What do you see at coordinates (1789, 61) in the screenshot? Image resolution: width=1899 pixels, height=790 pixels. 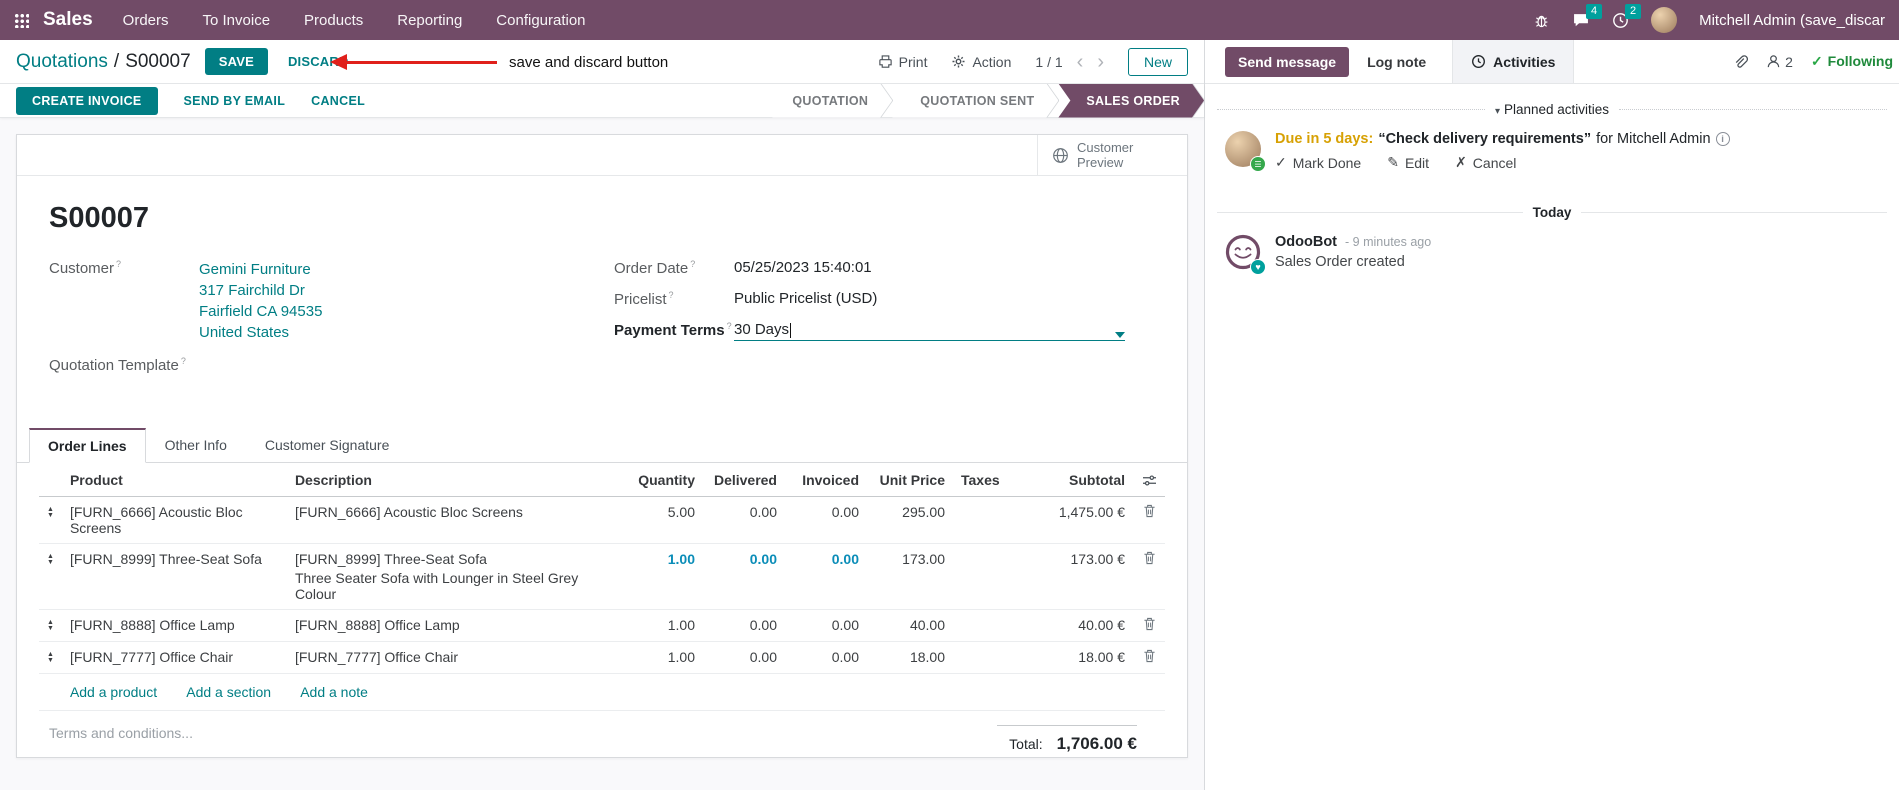 I see `followers-count: 2` at bounding box center [1789, 61].